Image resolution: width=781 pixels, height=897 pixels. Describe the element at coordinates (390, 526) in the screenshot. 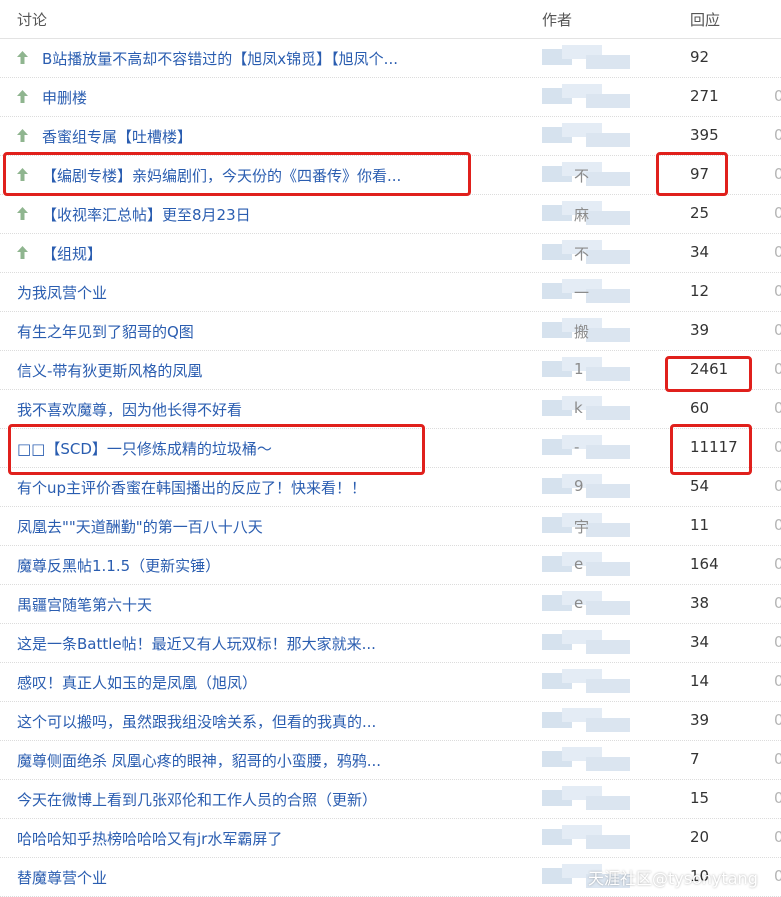

I see `table-row: 凤凰去""天道酬勤"的第一百八十八天 宇 11 0` at that location.